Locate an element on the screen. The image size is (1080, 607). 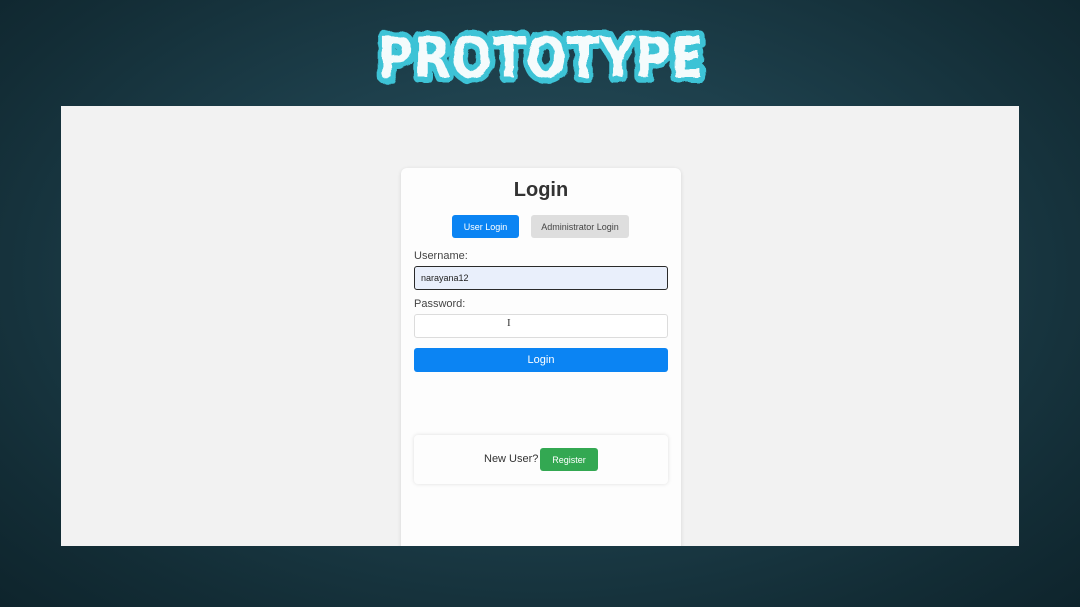
username-label: Username: is located at coordinates (441, 256).